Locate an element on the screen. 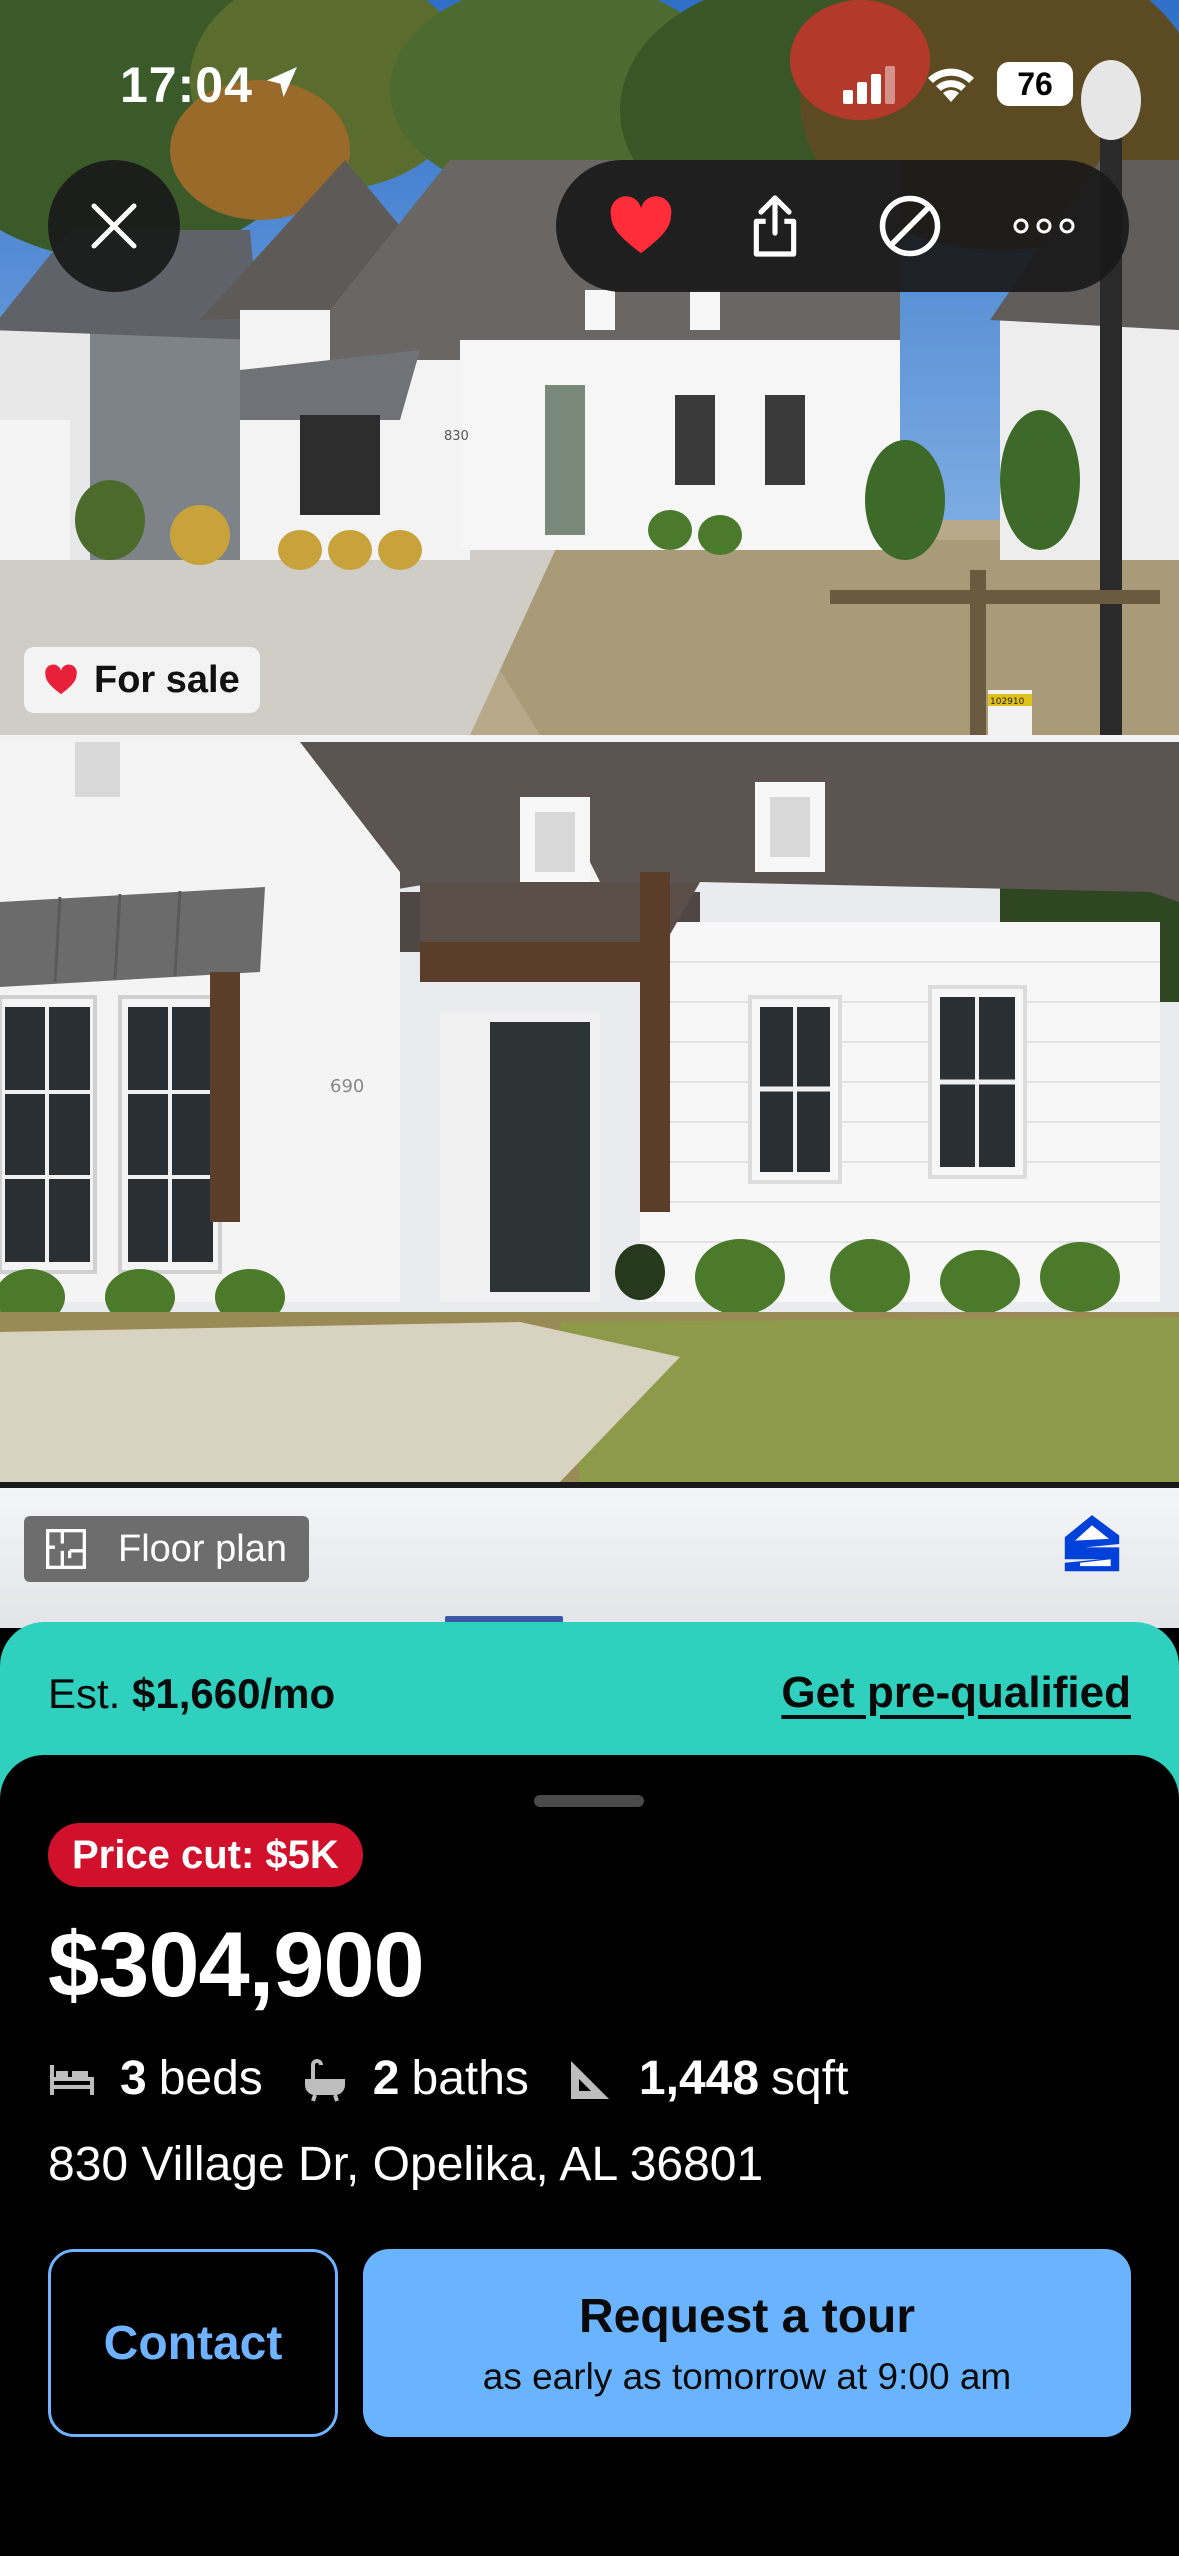 The height and width of the screenshot is (2556, 1179). home-facts: 3 beds 2 baths 1,448 sqft is located at coordinates (467, 2078).